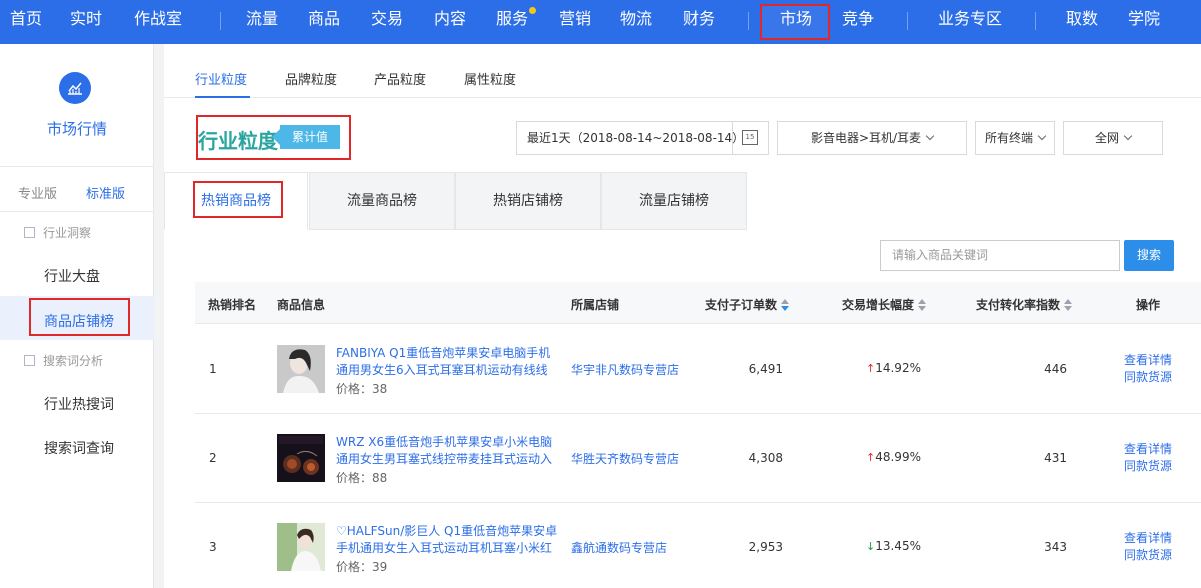 The width and height of the screenshot is (1201, 588). I want to click on nav-item-warroom: 作战室, so click(158, 22).